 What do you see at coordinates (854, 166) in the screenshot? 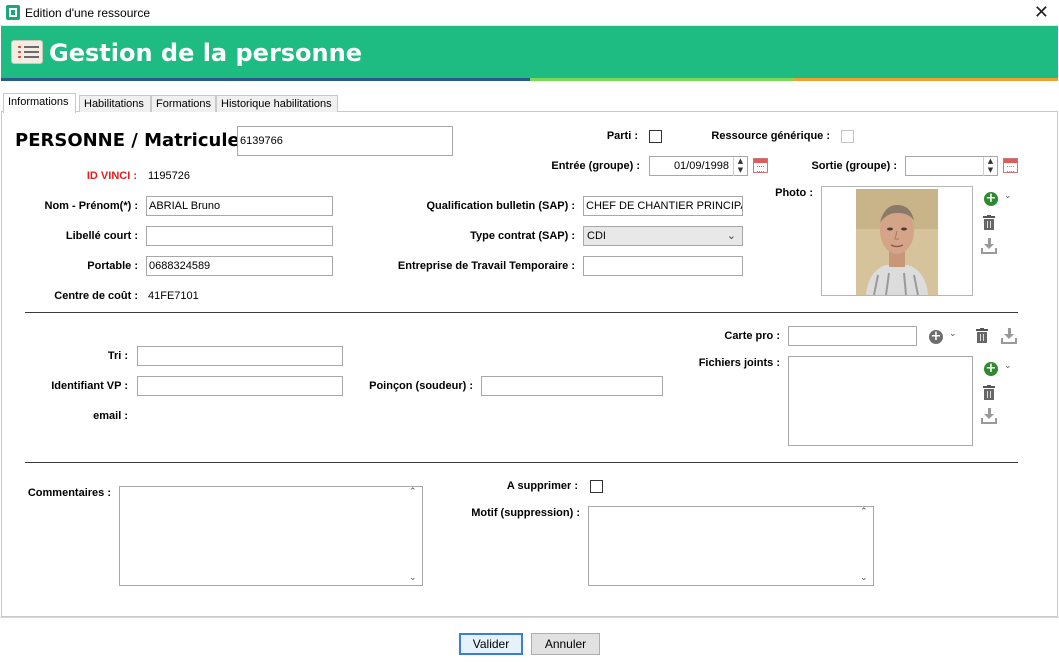
I see `sortie-label: Sortie (groupe) :` at bounding box center [854, 166].